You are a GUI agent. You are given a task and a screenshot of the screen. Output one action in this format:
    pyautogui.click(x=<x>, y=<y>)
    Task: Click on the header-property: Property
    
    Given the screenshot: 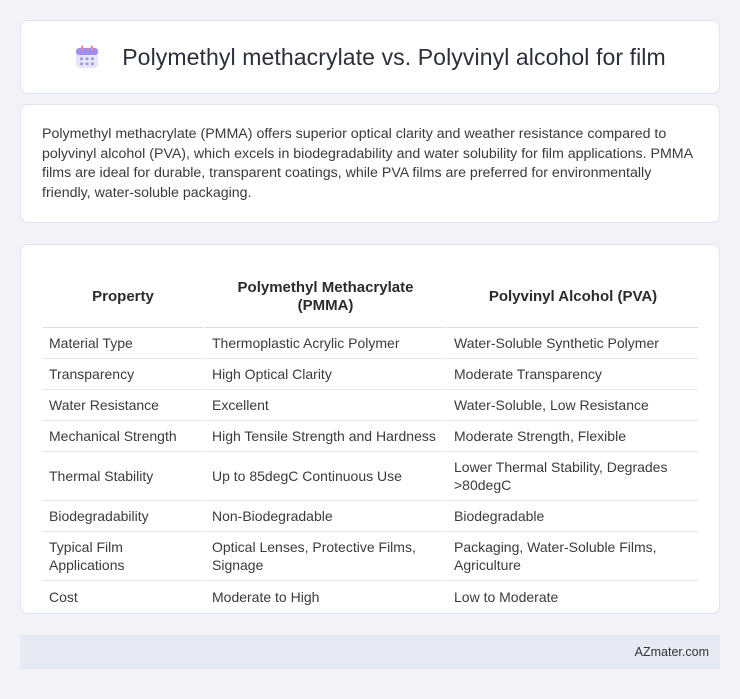 What is the action you would take?
    pyautogui.click(x=123, y=297)
    